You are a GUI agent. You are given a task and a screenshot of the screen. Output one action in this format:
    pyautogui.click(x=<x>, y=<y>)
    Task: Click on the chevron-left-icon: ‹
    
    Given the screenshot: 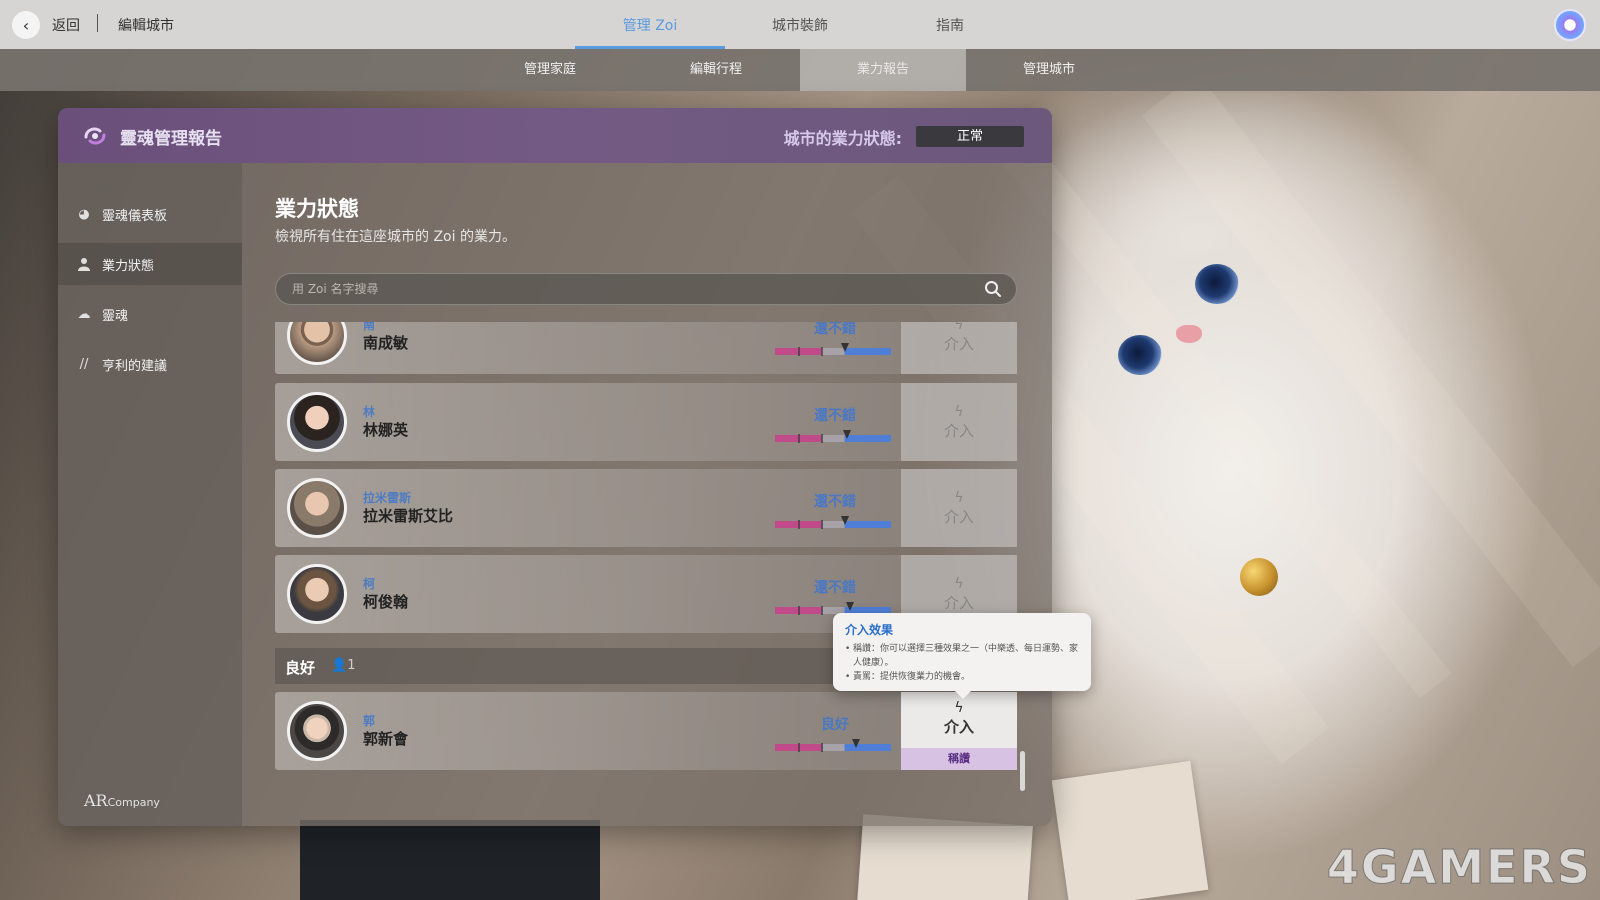 What is the action you would take?
    pyautogui.click(x=26, y=25)
    